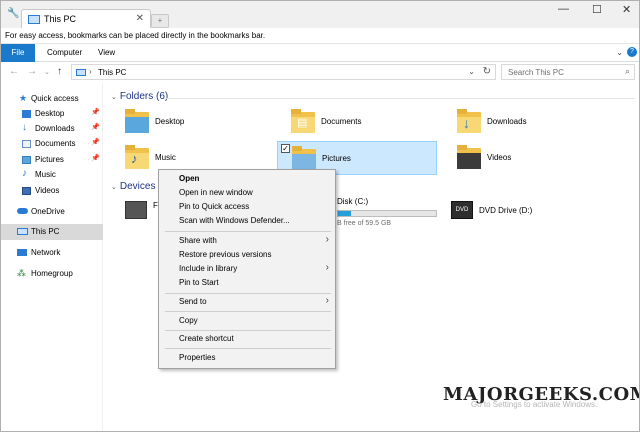  Describe the element at coordinates (24, 127) in the screenshot. I see `downloads-icon: ↓` at that location.